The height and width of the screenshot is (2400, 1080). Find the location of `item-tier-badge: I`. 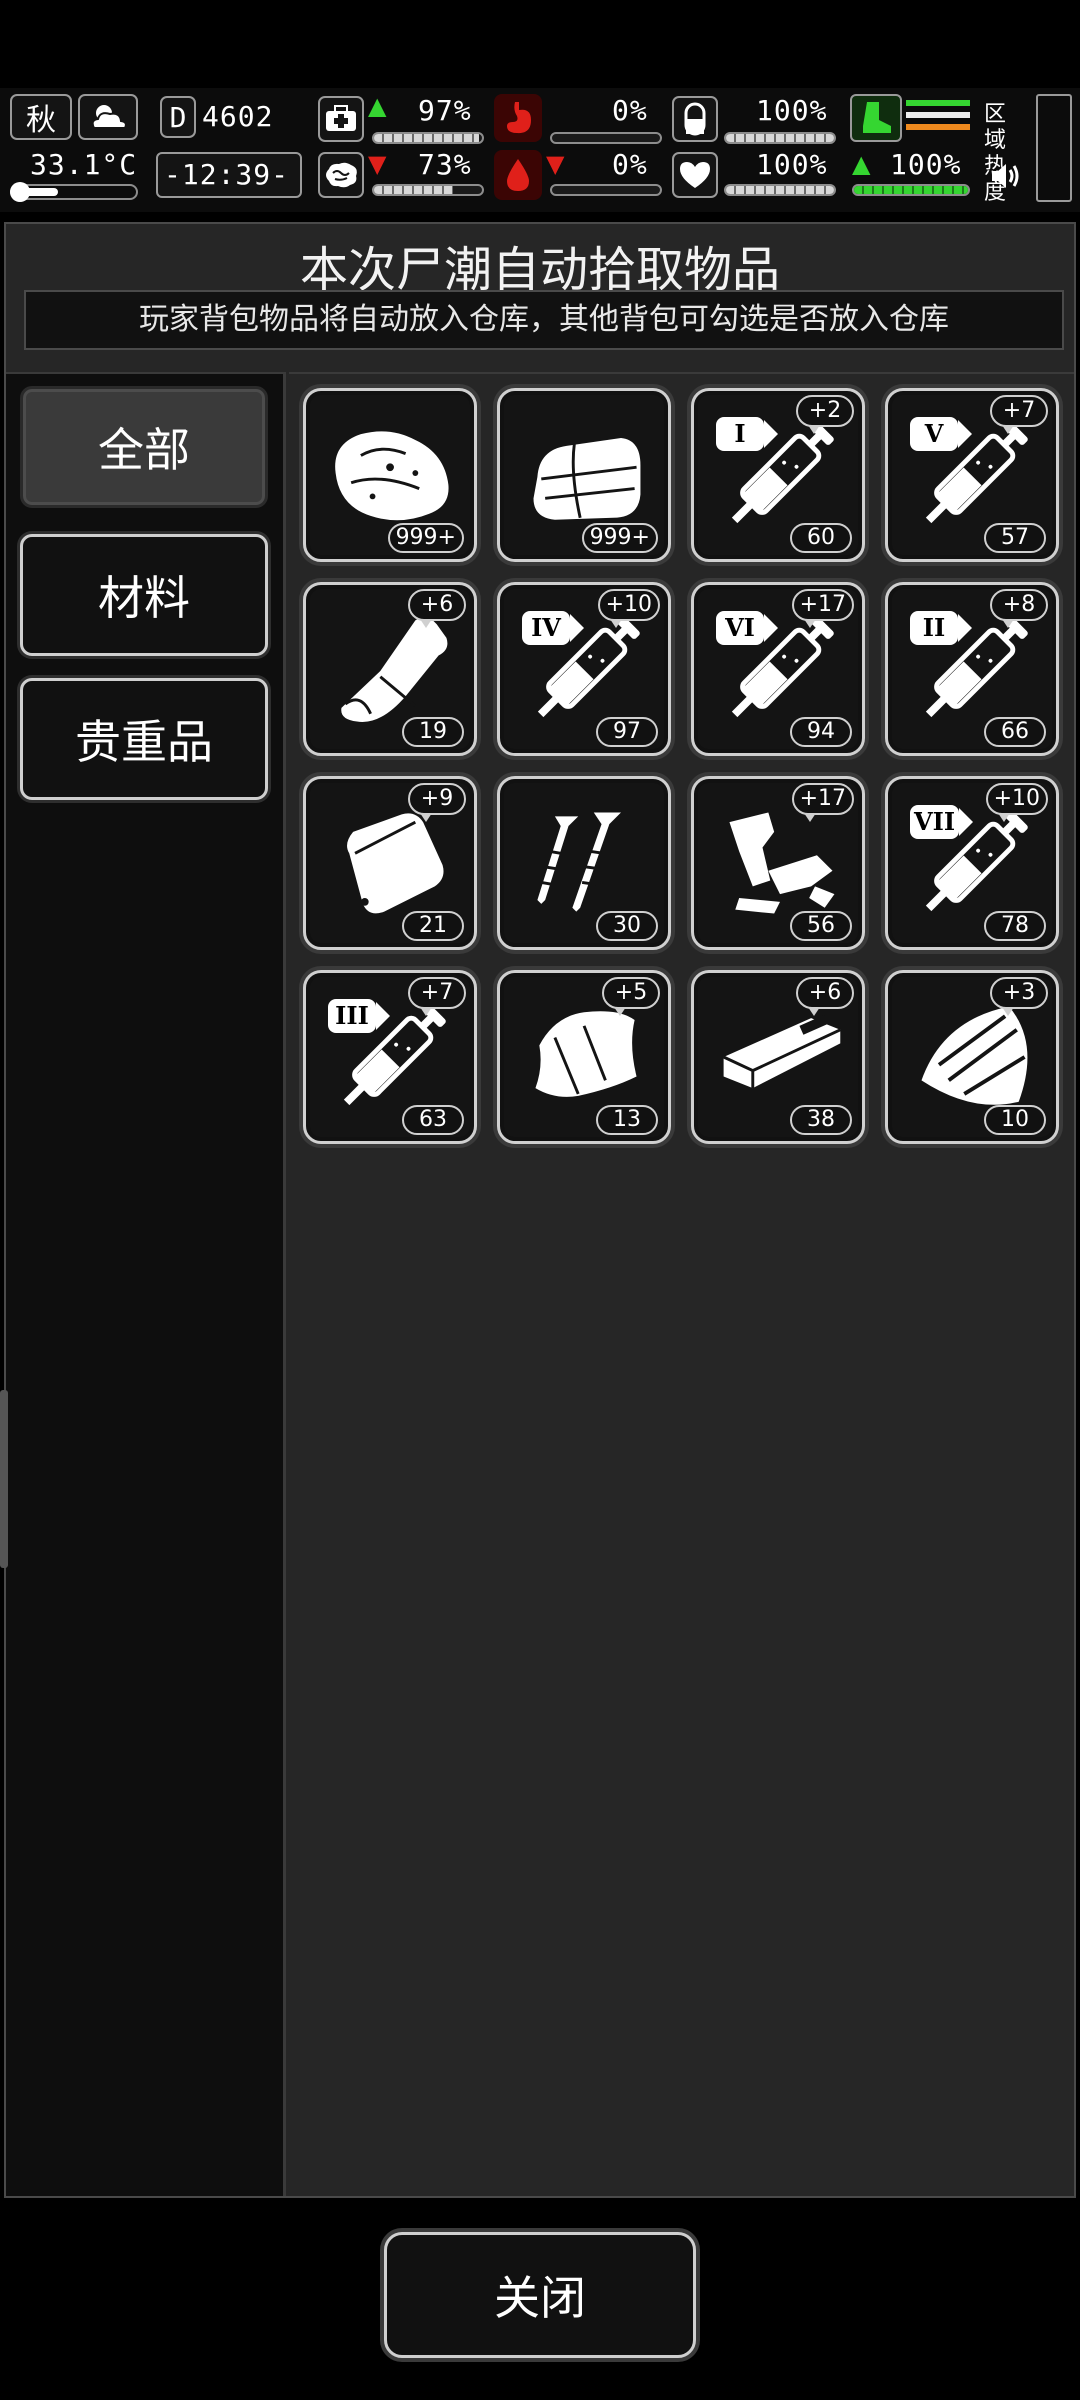

item-tier-badge: I is located at coordinates (747, 434).